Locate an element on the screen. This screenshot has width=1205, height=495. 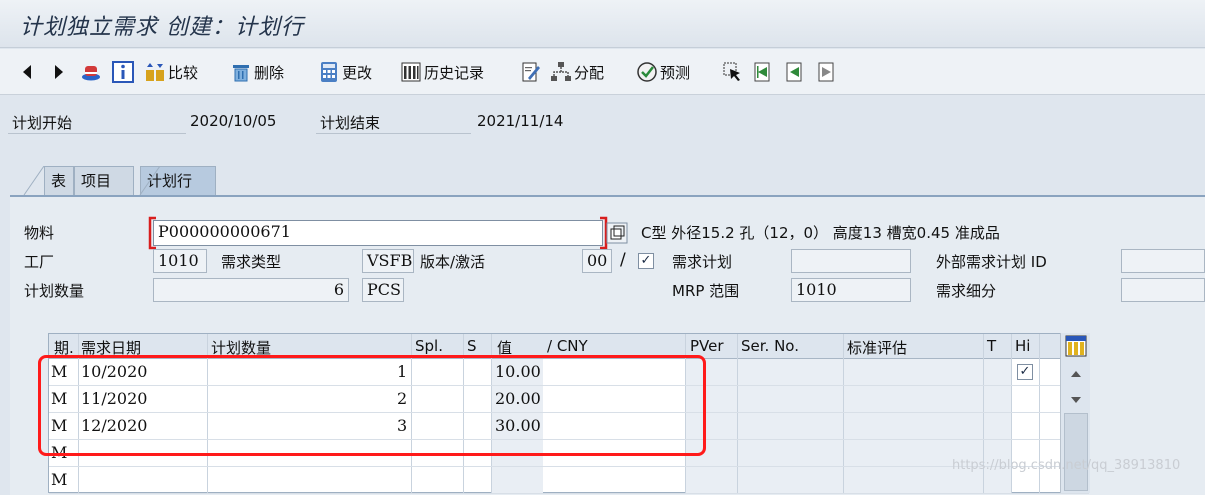
mrp-area-label: MRP 范围 is located at coordinates (706, 291).